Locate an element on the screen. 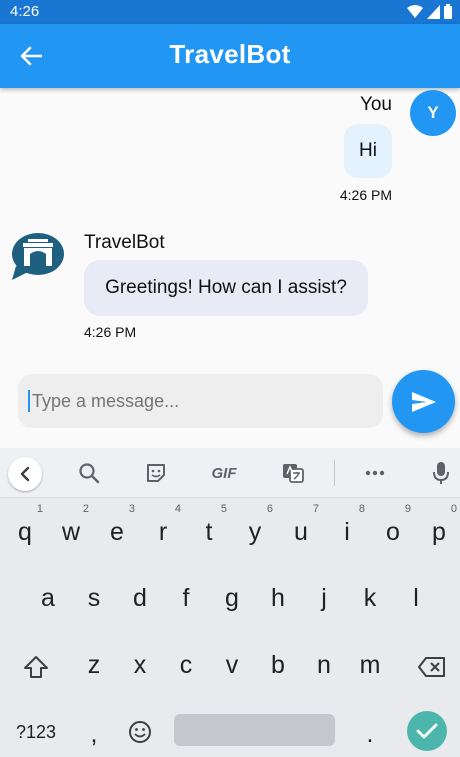  key-label-t: t is located at coordinates (209, 532).